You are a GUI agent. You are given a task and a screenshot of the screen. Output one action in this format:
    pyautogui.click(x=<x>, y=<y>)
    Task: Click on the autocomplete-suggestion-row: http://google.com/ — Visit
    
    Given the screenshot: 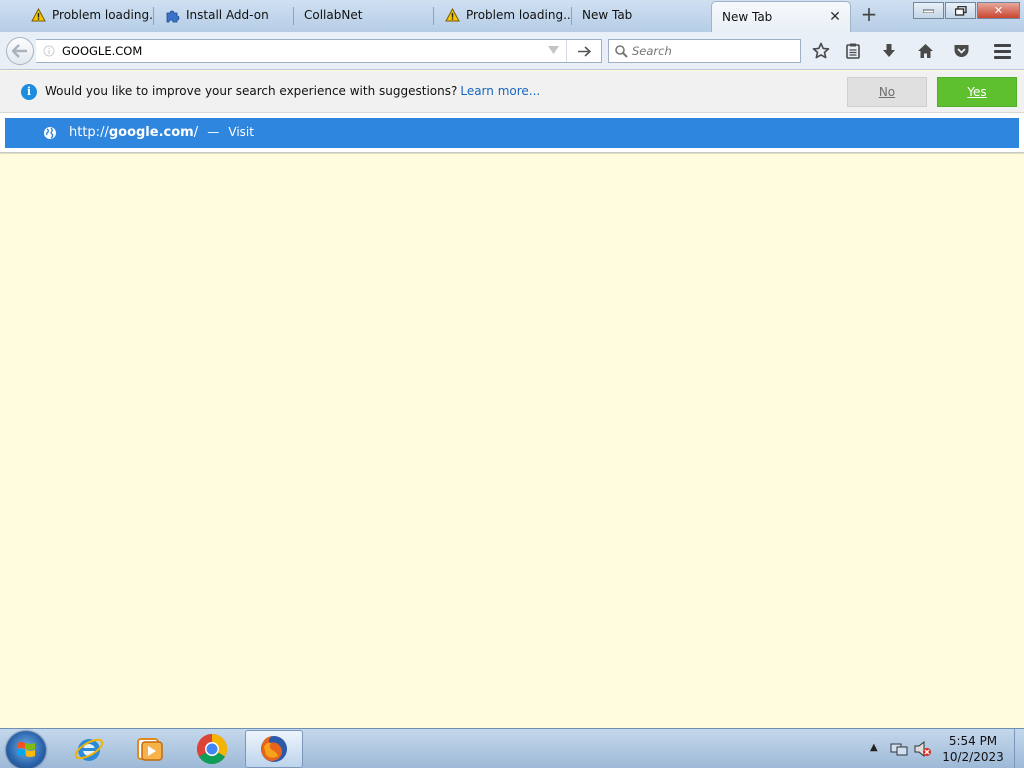 What is the action you would take?
    pyautogui.click(x=512, y=133)
    